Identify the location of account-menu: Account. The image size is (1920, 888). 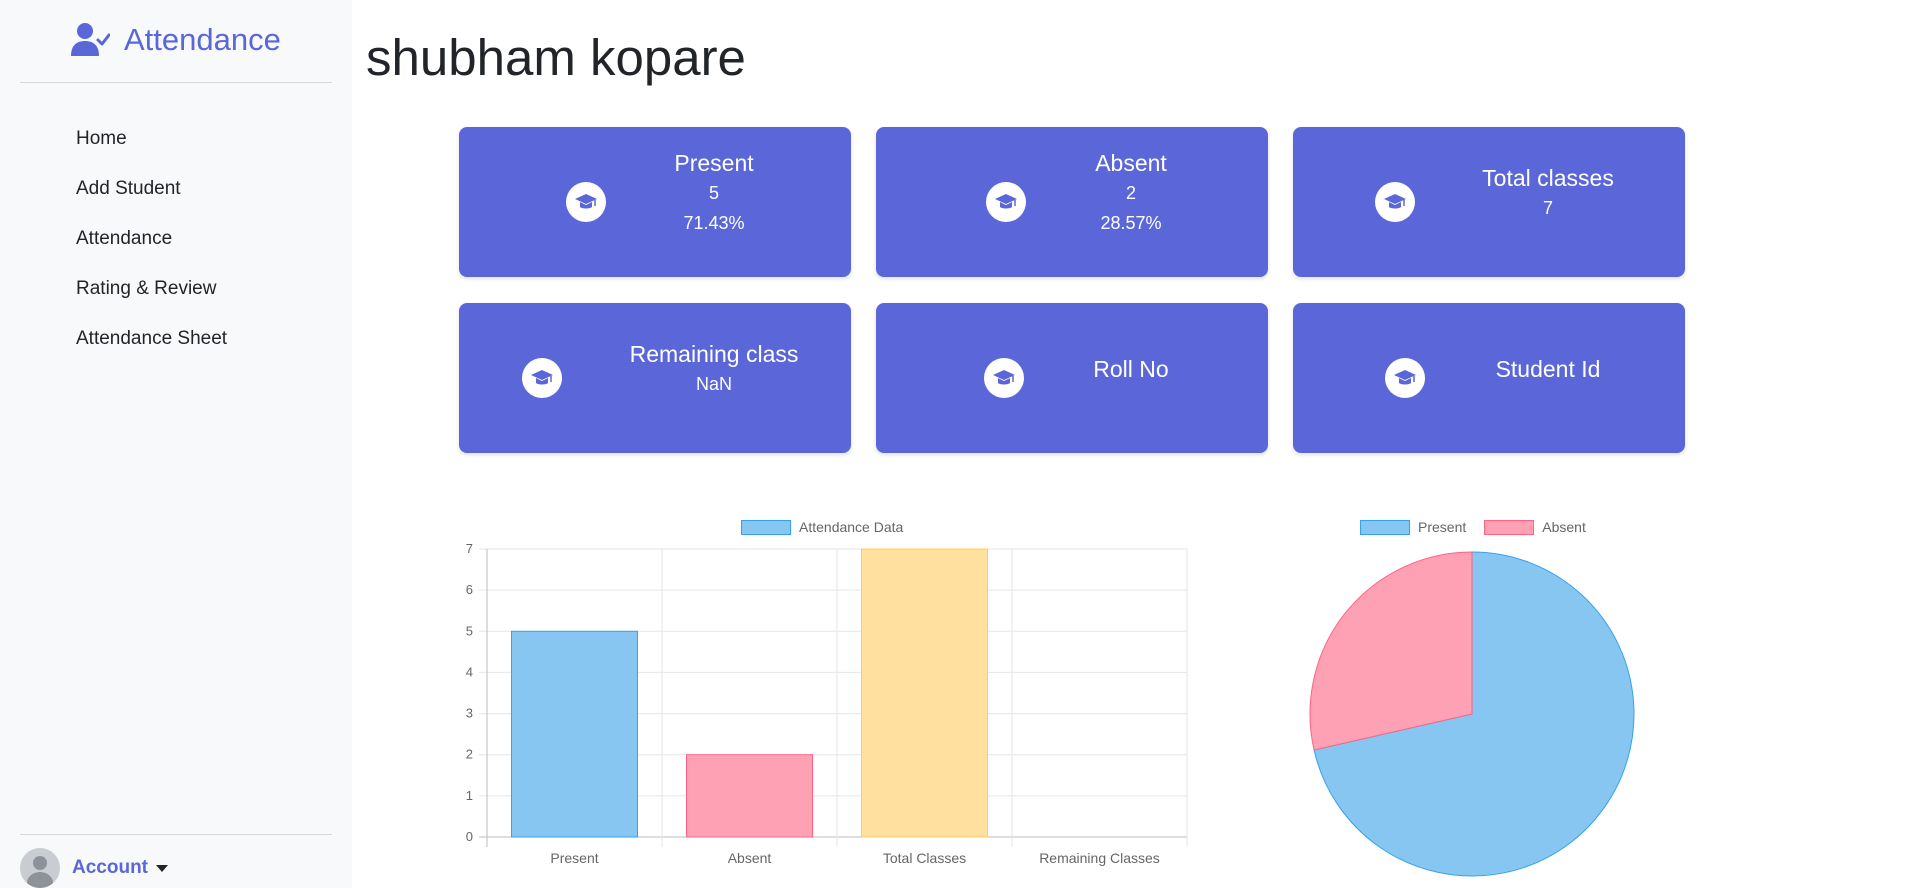
(94, 868).